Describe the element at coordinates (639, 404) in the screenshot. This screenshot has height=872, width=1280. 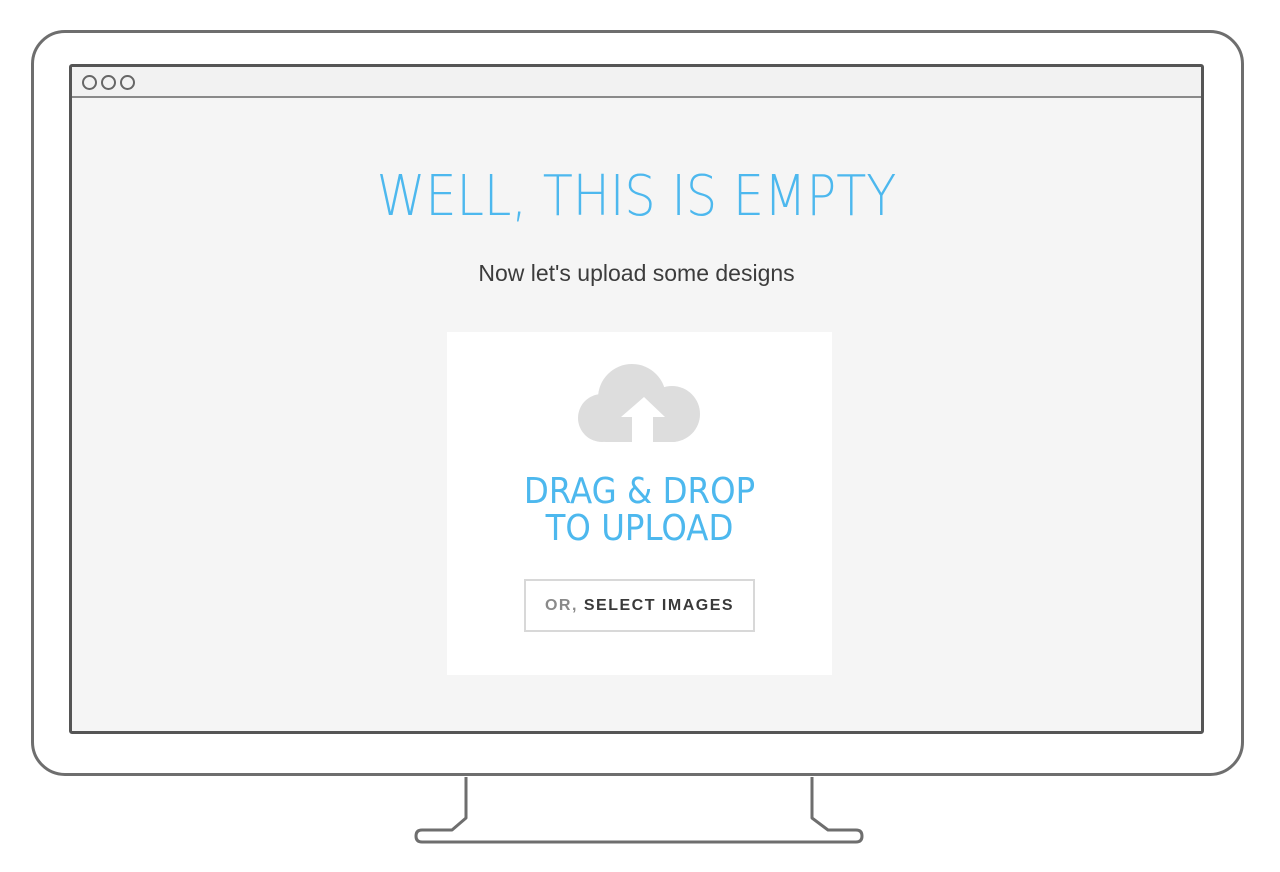
I see `cloud-upload-icon` at that location.